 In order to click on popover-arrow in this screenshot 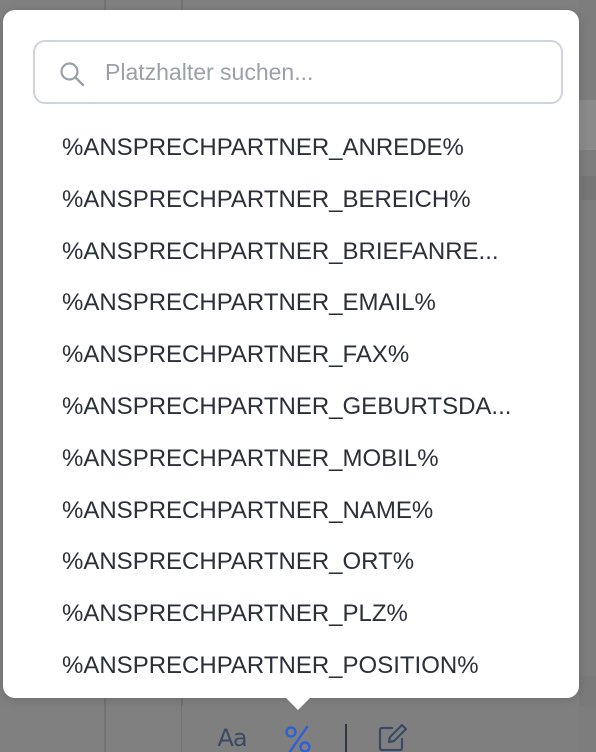, I will do `click(298, 703)`.